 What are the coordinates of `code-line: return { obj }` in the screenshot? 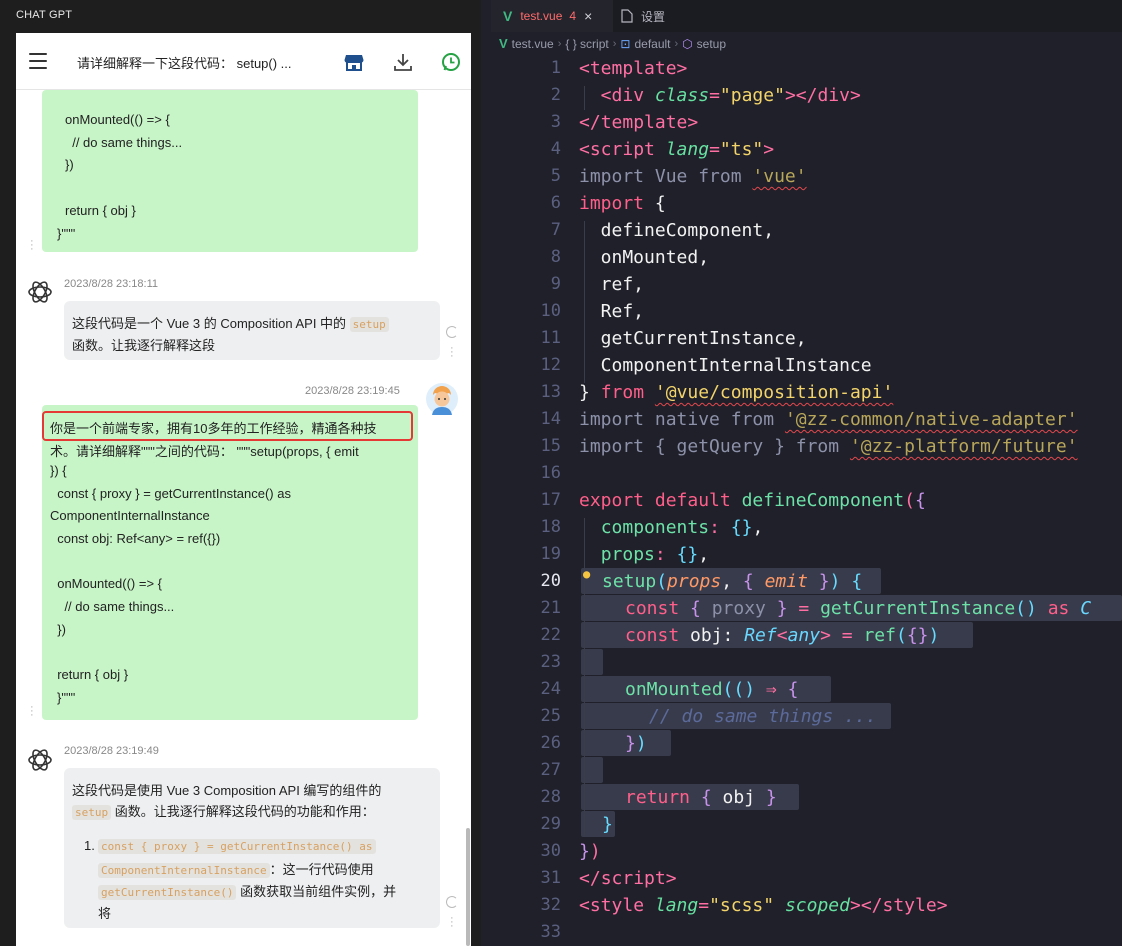 It's located at (701, 797).